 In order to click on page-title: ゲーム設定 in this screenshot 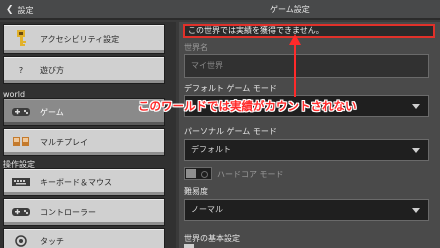, I will do `click(290, 9)`.